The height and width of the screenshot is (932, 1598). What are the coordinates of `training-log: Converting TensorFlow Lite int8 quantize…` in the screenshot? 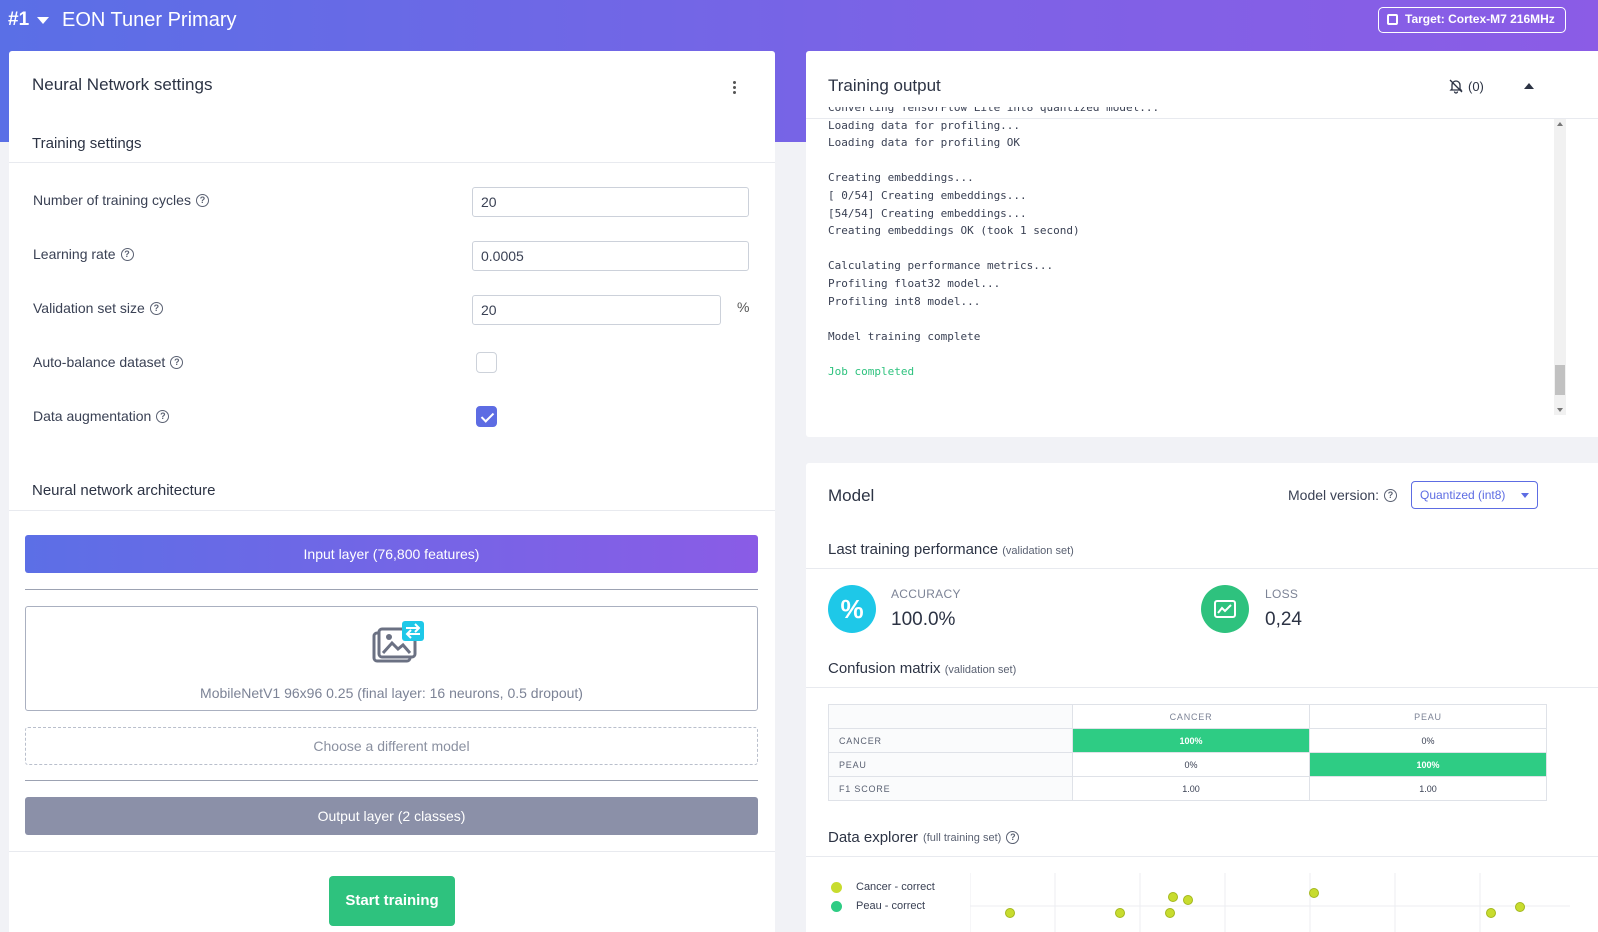 It's located at (1188, 262).